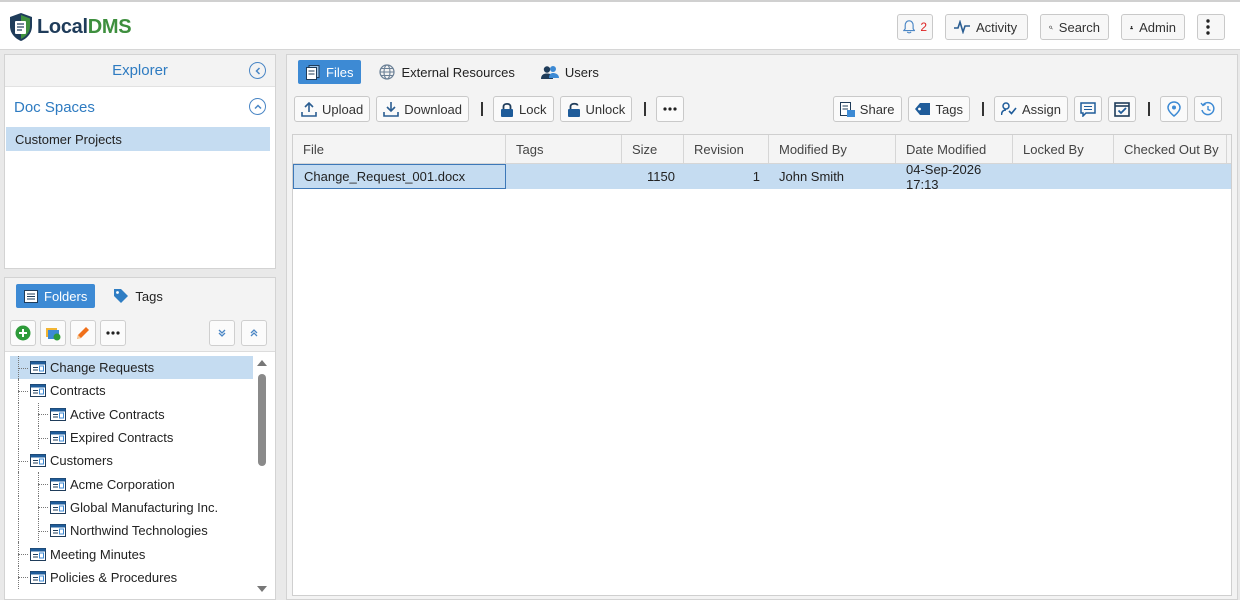 The height and width of the screenshot is (600, 1240). I want to click on logo-text-local: Local, so click(62, 26).